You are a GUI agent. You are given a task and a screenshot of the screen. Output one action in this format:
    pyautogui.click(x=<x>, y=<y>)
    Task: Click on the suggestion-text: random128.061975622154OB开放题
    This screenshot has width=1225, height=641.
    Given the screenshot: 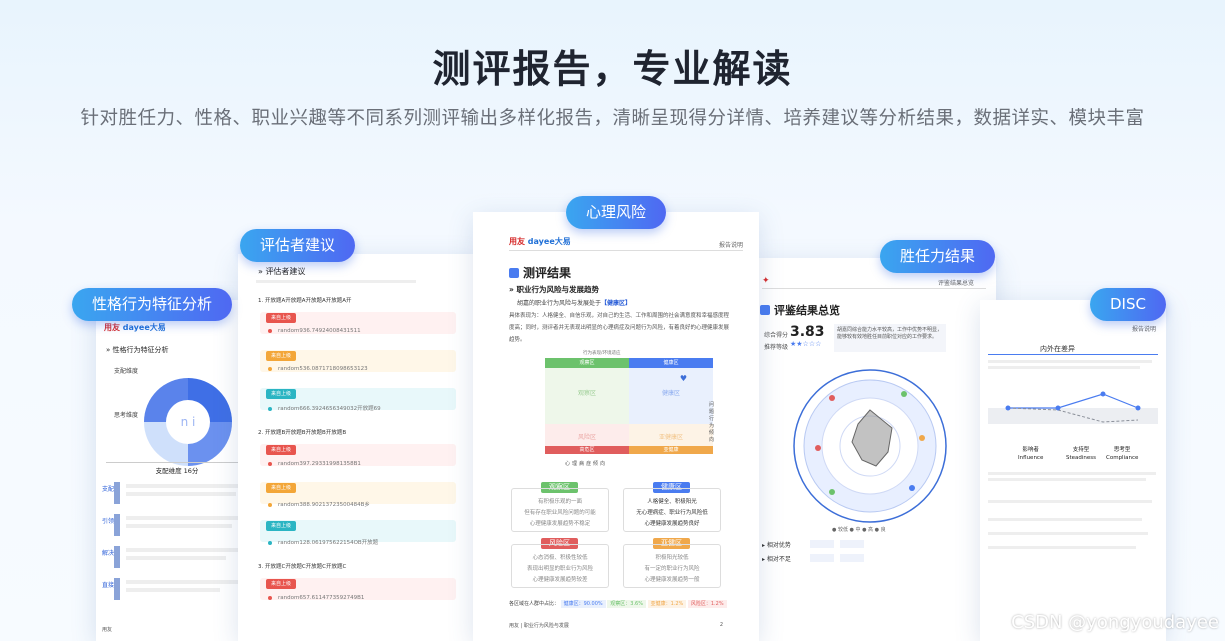 What is the action you would take?
    pyautogui.click(x=323, y=542)
    